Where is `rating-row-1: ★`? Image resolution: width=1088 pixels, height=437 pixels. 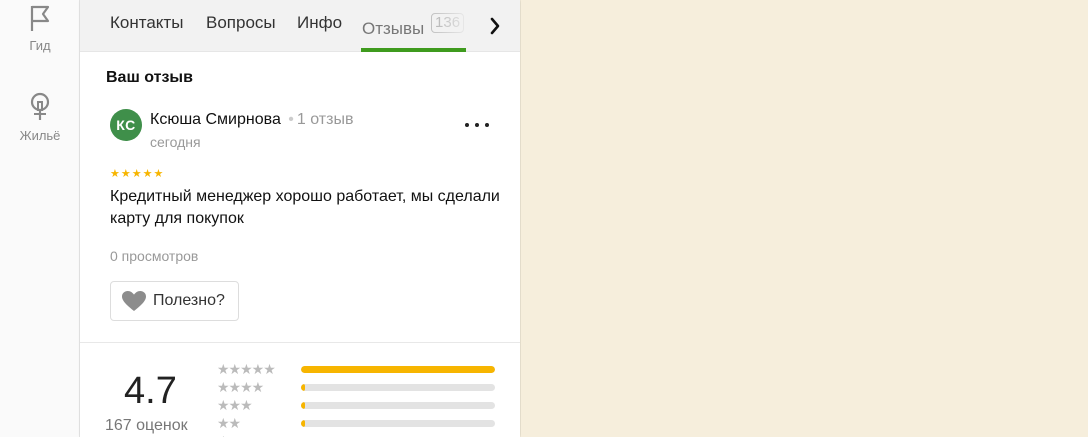 rating-row-1: ★ is located at coordinates (362, 435).